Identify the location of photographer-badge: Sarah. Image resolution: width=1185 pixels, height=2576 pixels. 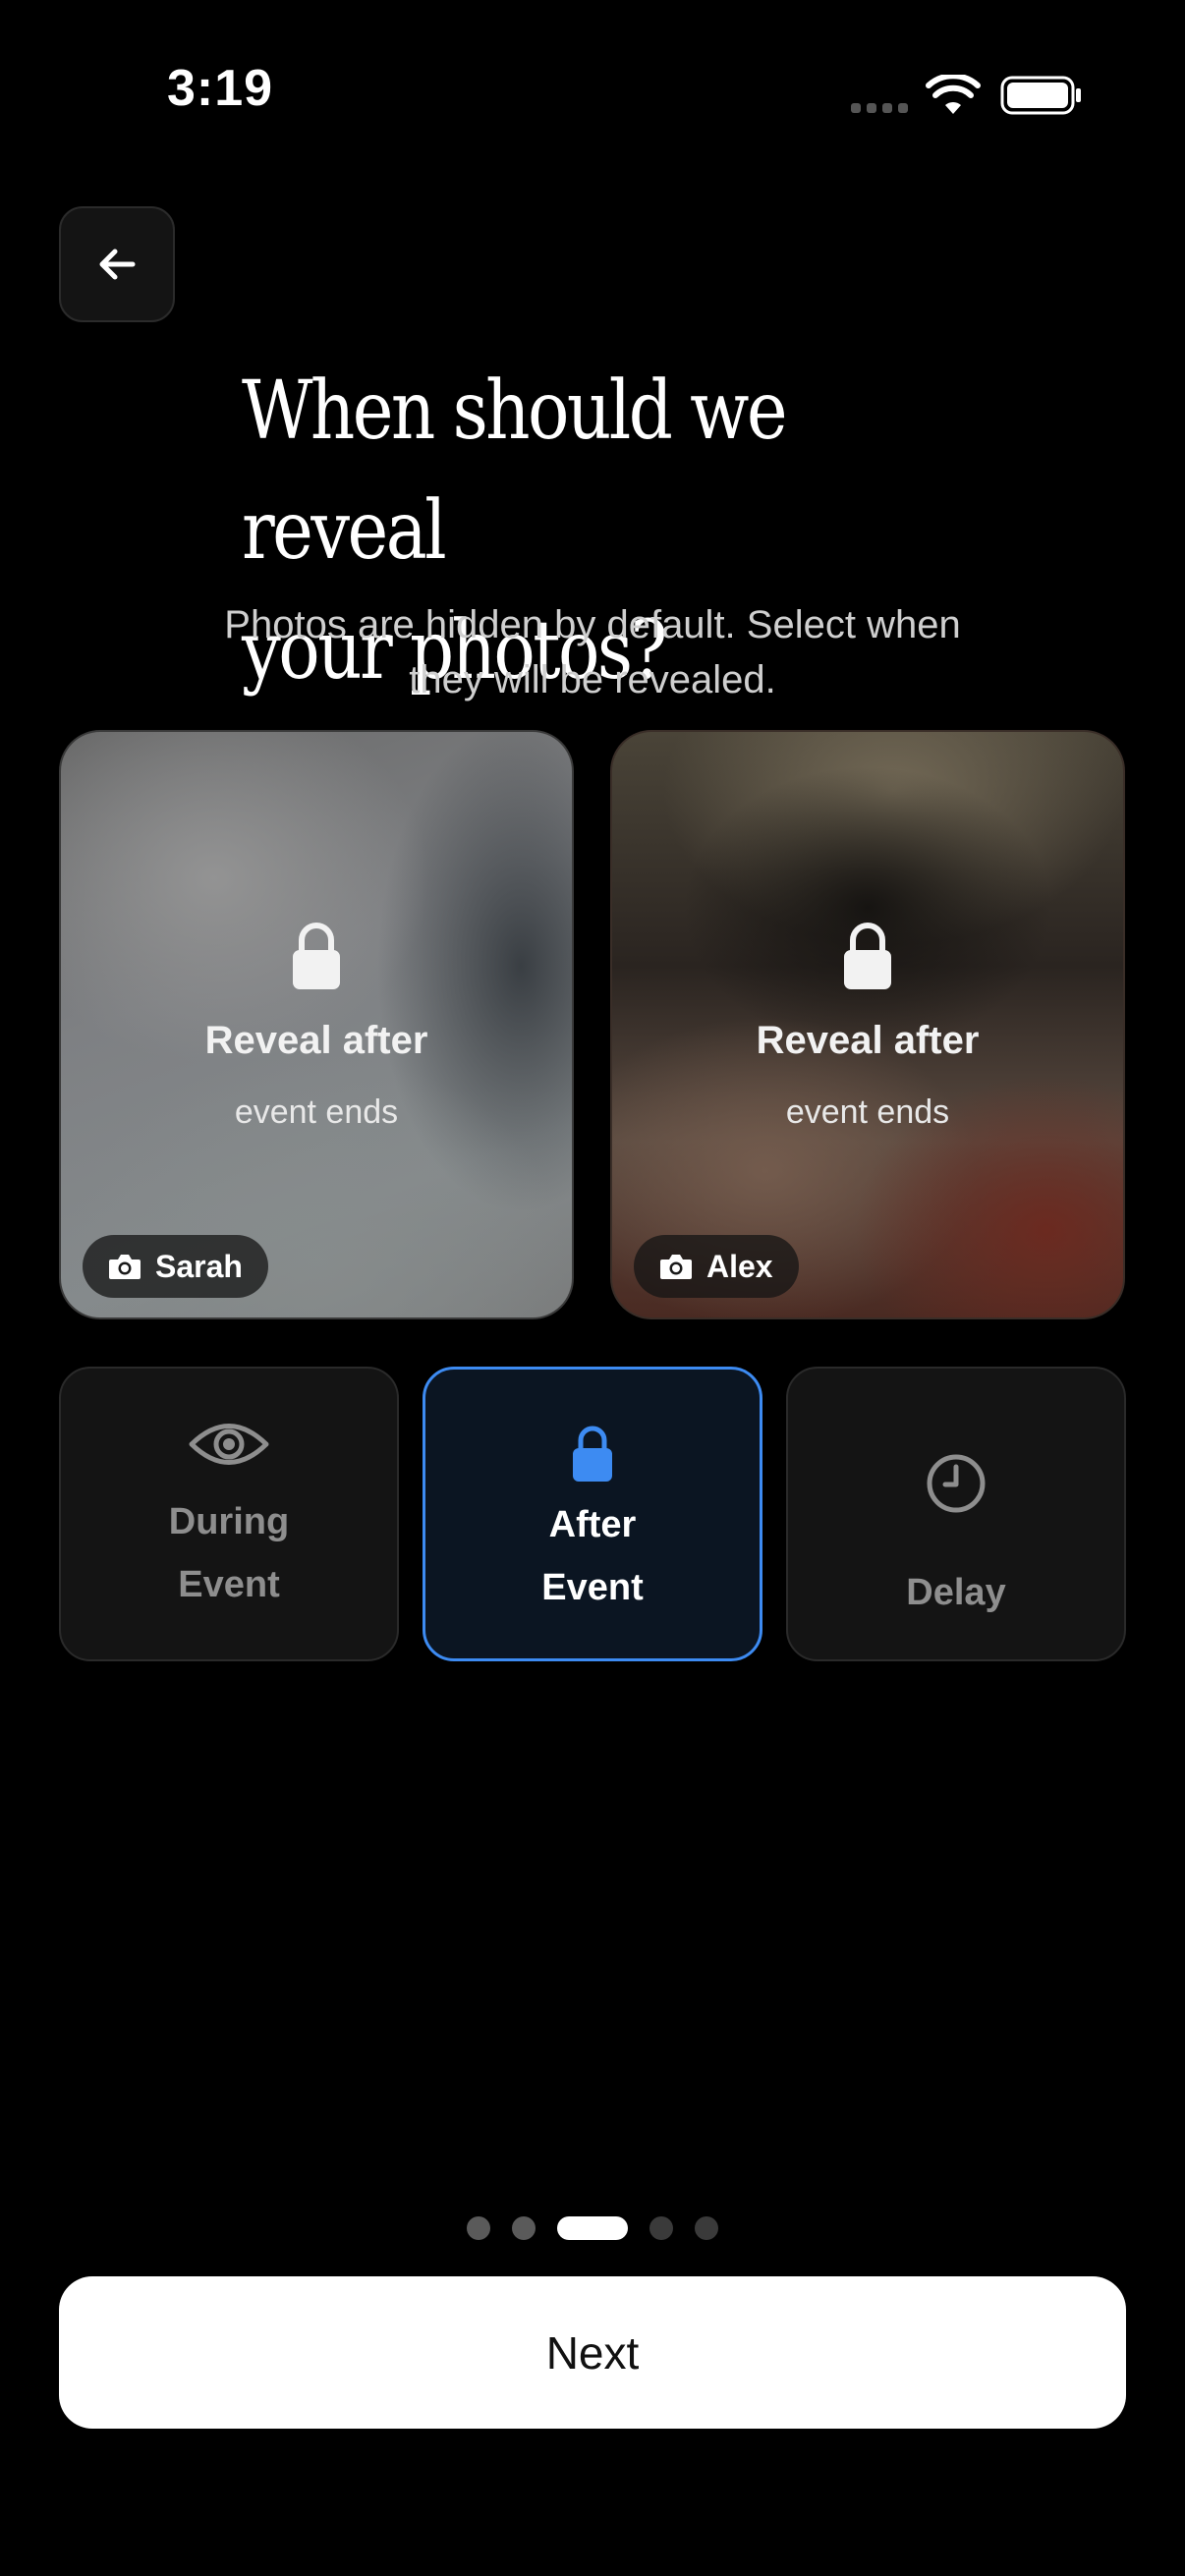
(176, 1266).